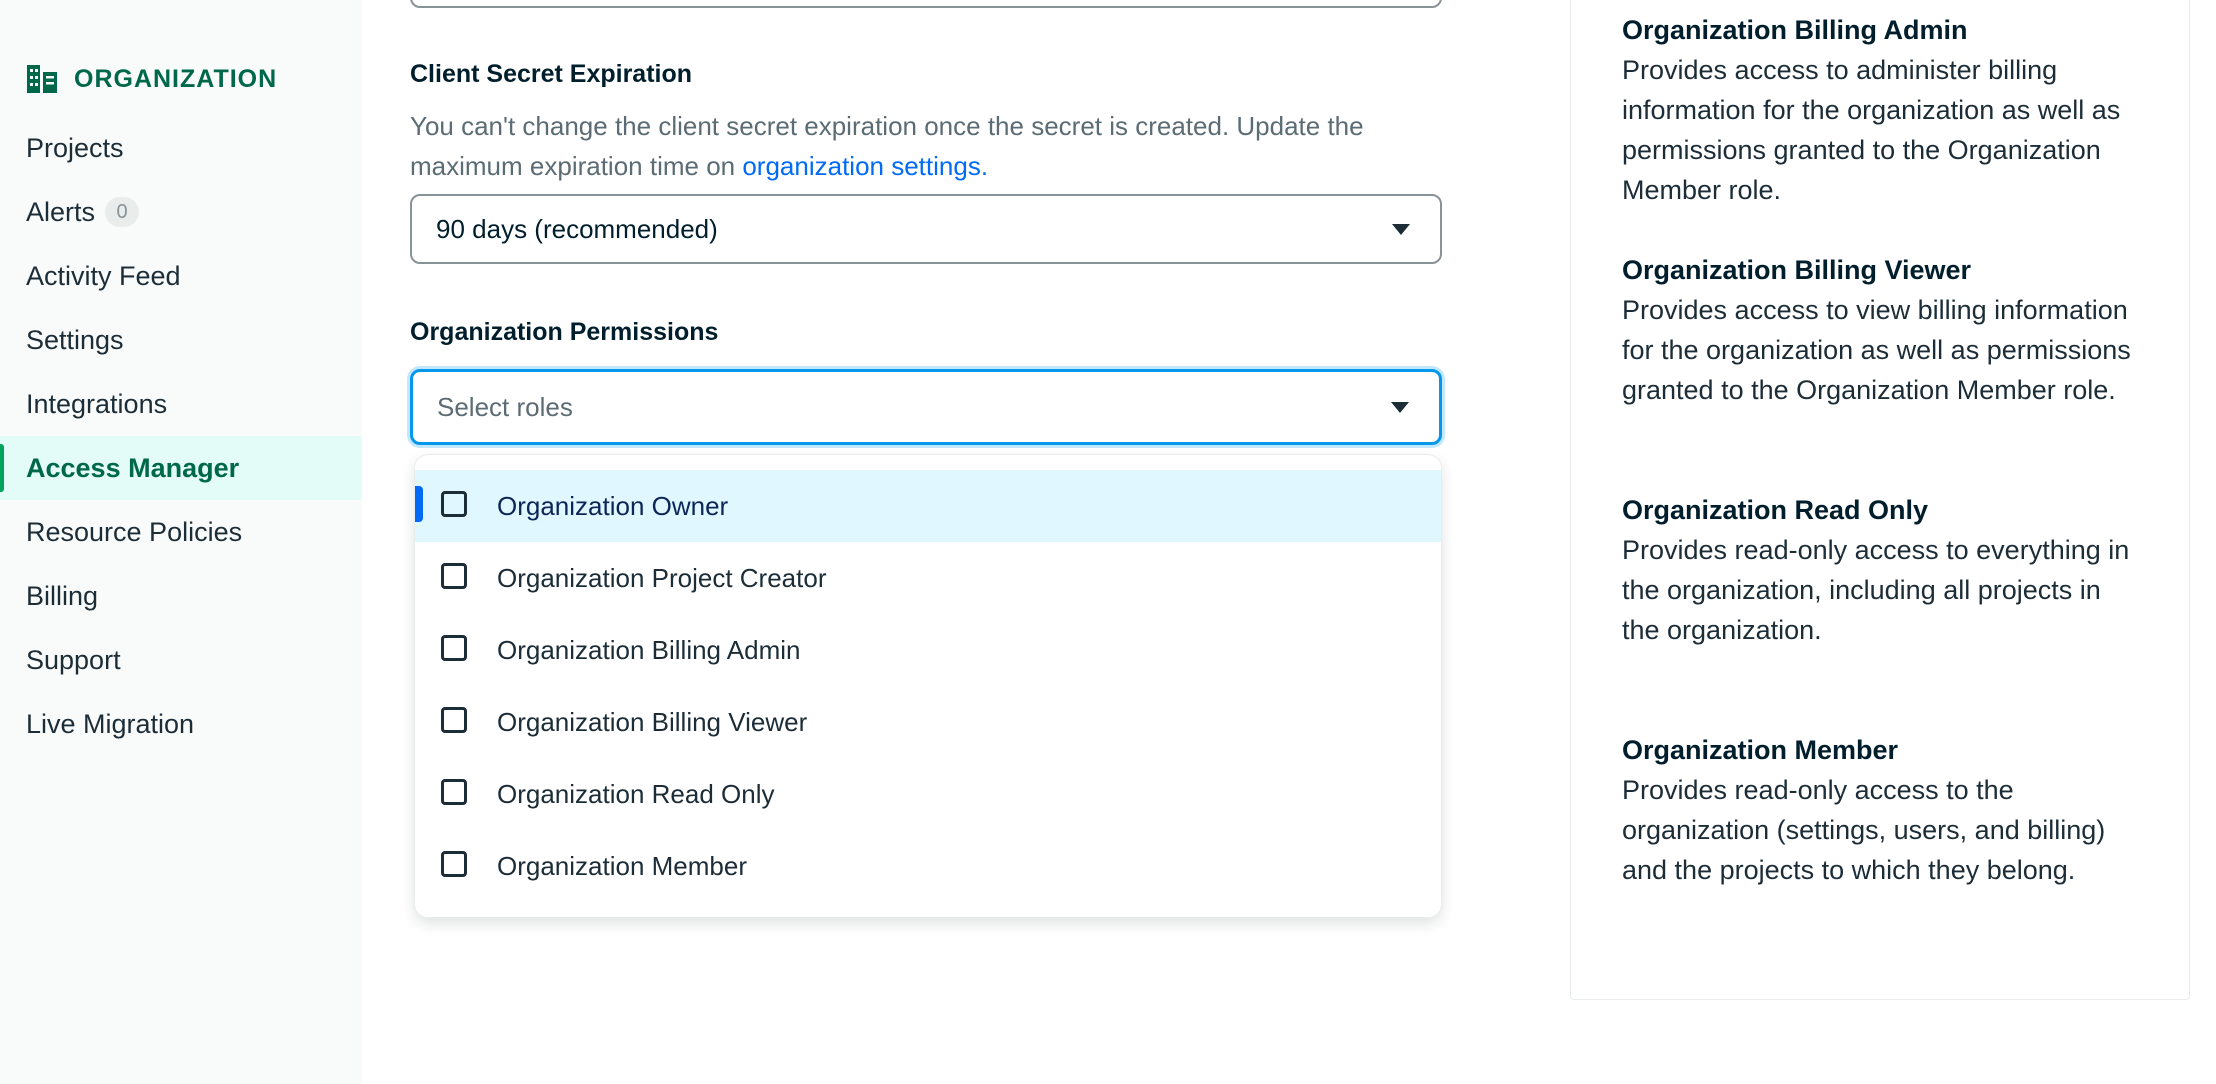  What do you see at coordinates (1760, 750) in the screenshot?
I see `role-title: Organization Member` at bounding box center [1760, 750].